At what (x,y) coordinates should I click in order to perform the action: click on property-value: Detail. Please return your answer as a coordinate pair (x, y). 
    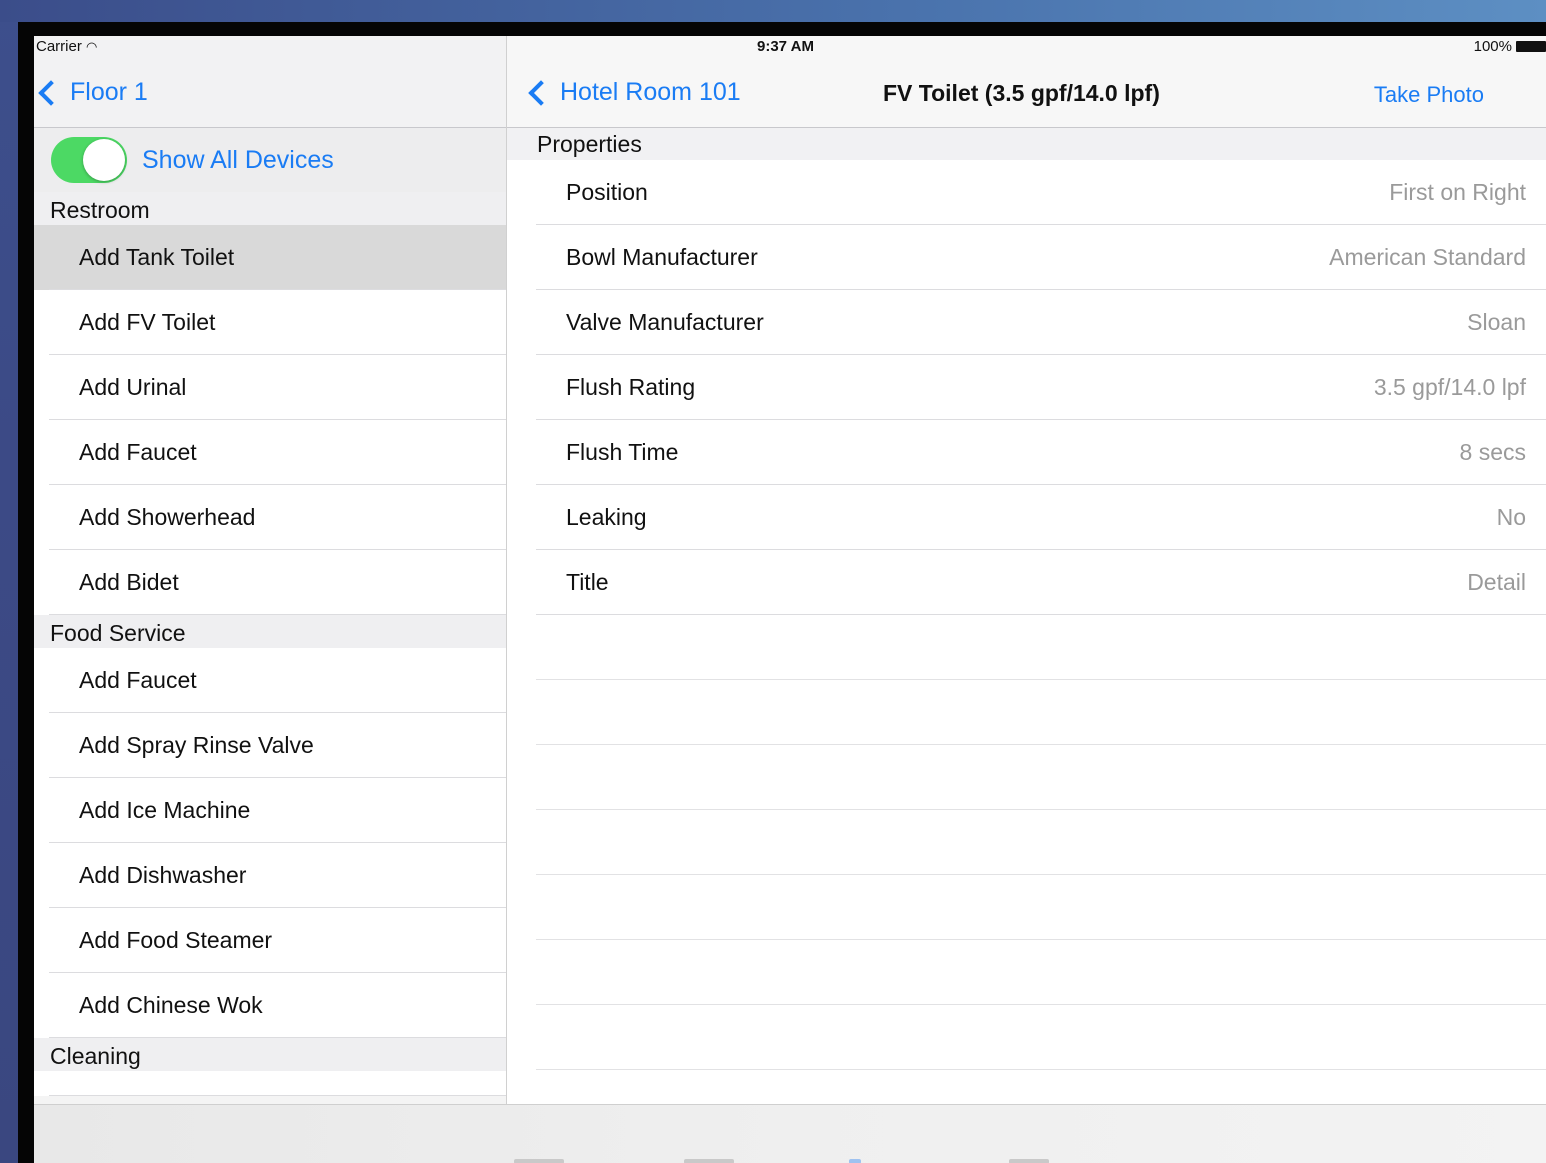
    Looking at the image, I should click on (1496, 582).